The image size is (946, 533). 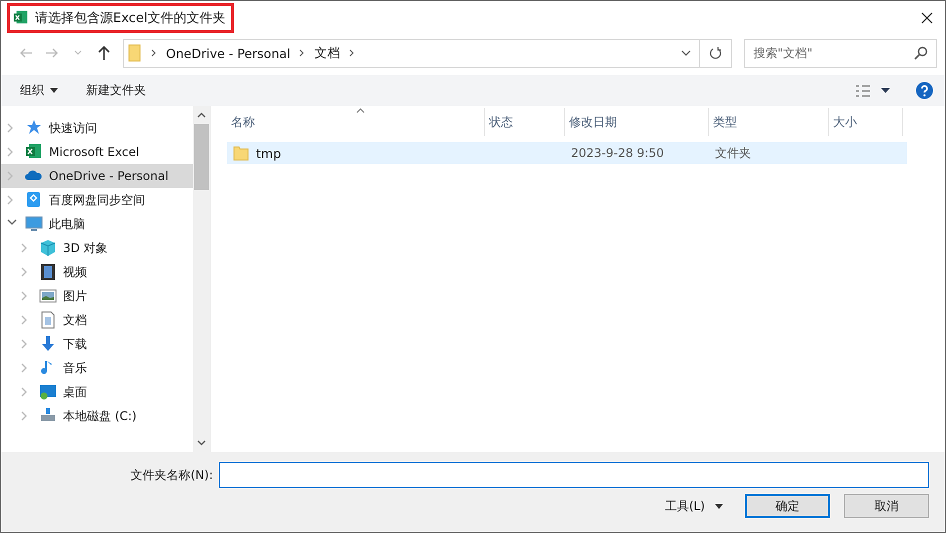 I want to click on picture-icon, so click(x=48, y=296).